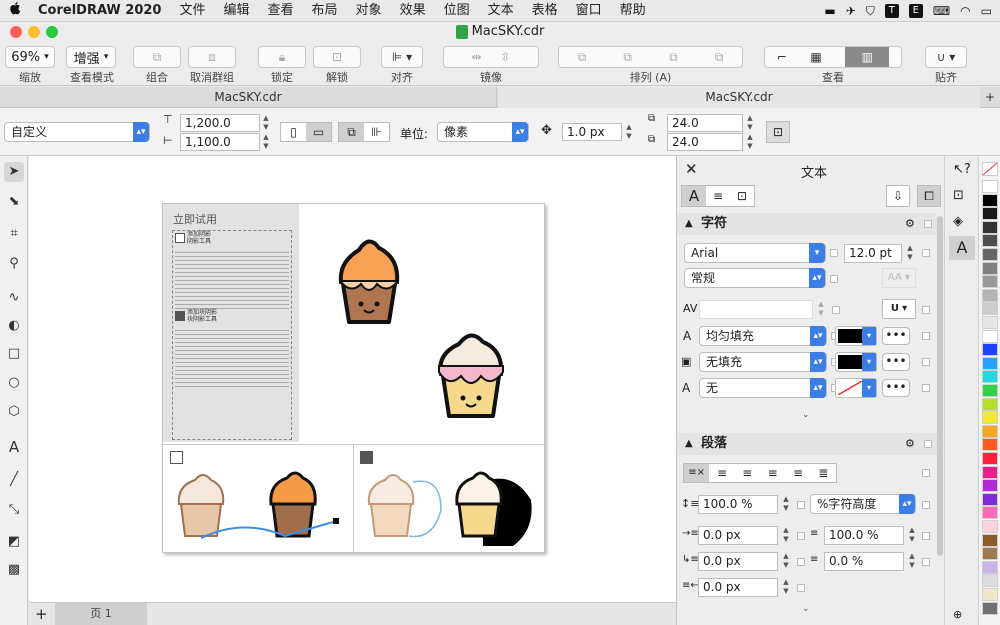 The image size is (1000, 625). What do you see at coordinates (691, 169) in the screenshot?
I see `close-icon: ✕` at bounding box center [691, 169].